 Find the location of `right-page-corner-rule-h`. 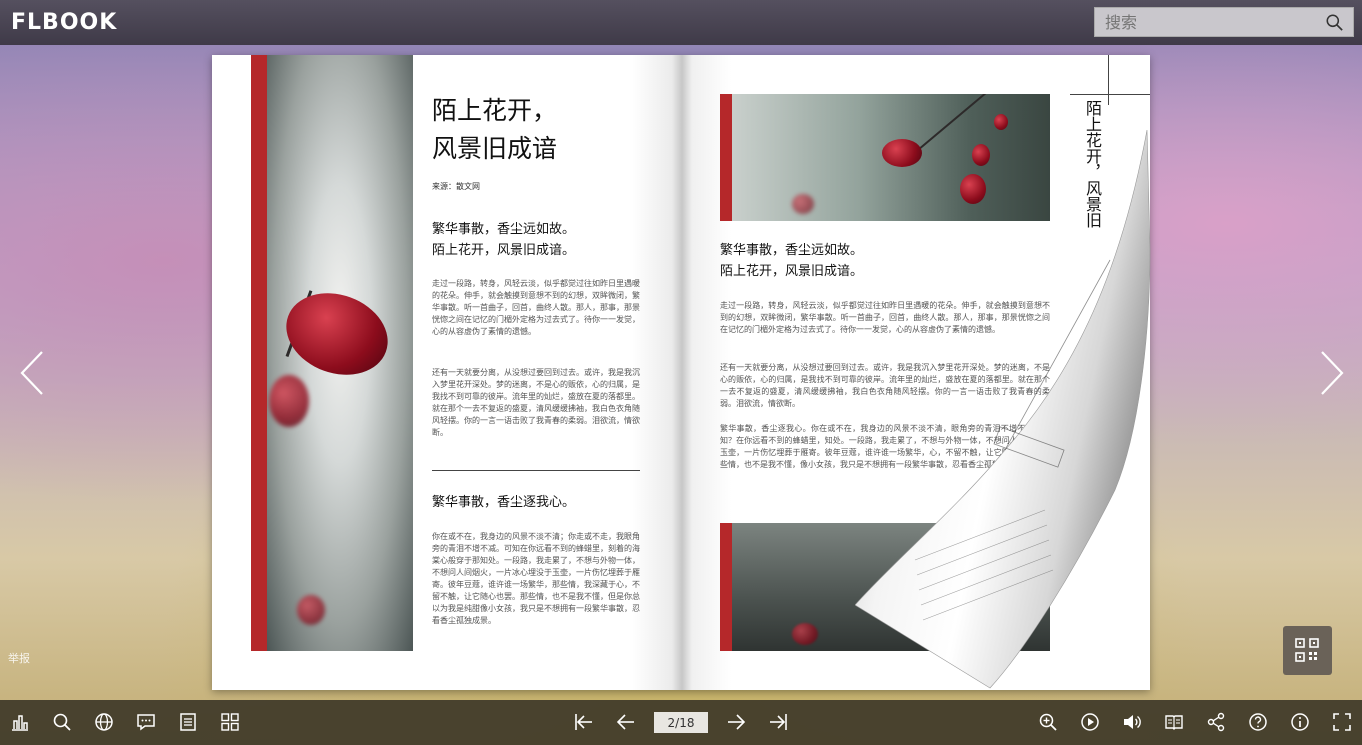

right-page-corner-rule-h is located at coordinates (1110, 94).